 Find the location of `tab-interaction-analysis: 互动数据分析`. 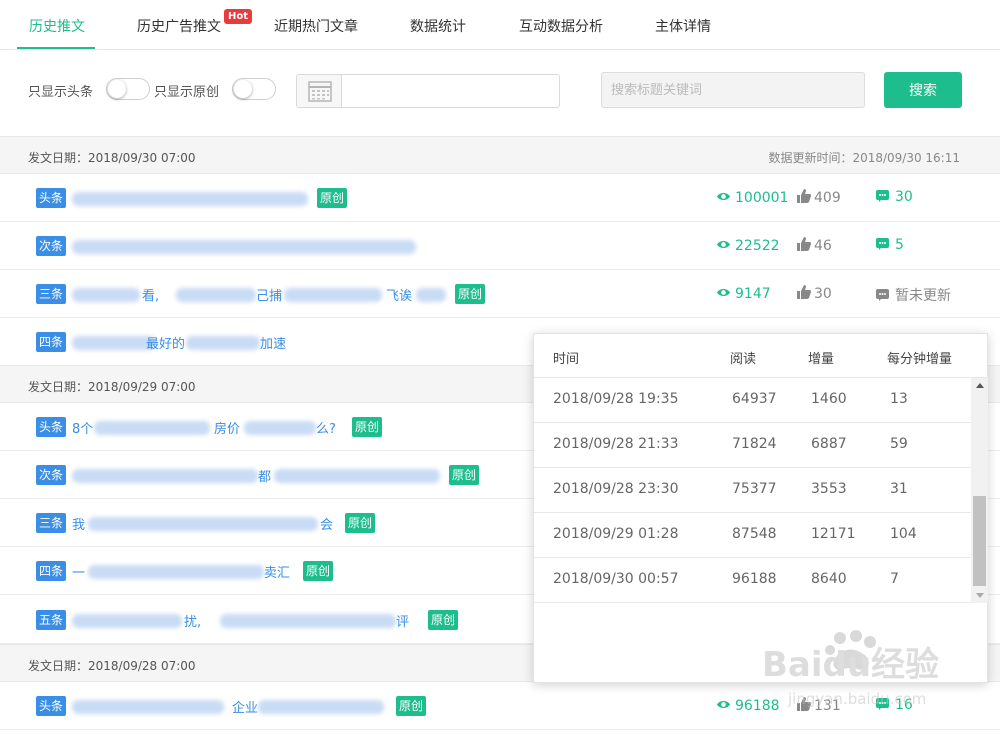

tab-interaction-analysis: 互动数据分析 is located at coordinates (561, 26).